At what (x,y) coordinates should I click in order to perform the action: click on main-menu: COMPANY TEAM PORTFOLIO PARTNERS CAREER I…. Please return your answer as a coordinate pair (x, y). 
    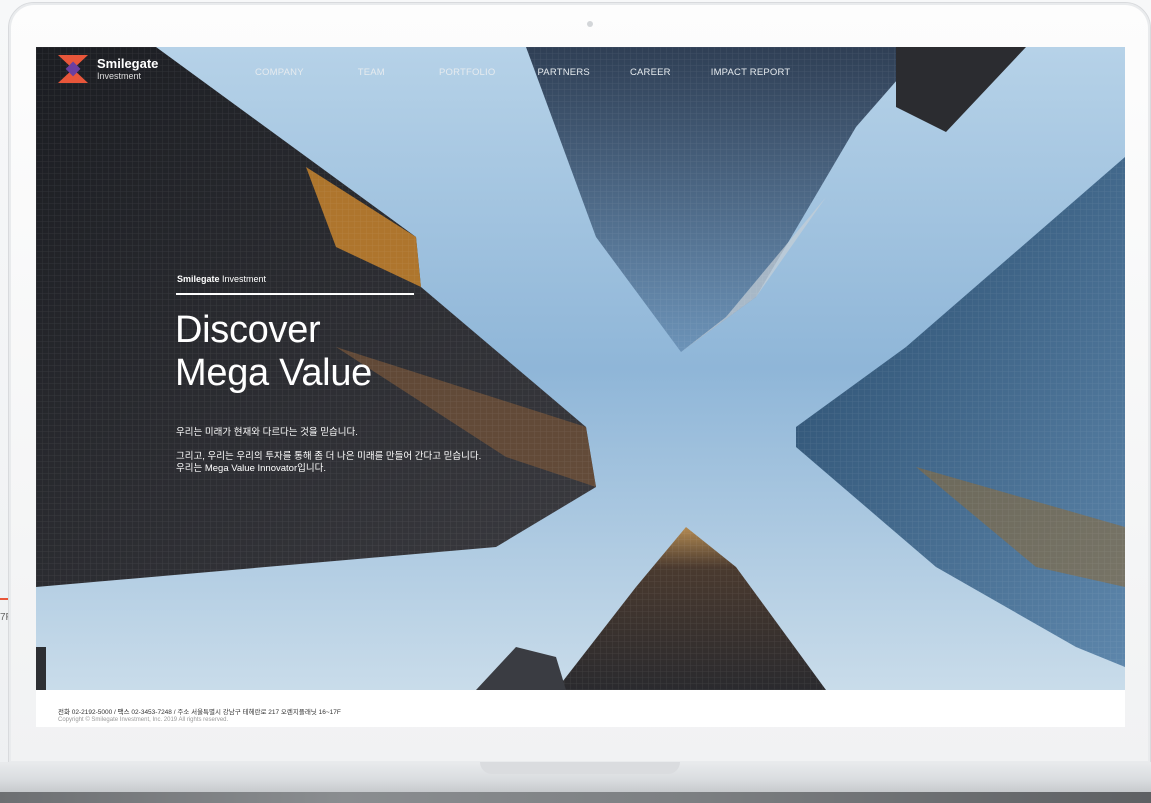
    Looking at the image, I should click on (522, 72).